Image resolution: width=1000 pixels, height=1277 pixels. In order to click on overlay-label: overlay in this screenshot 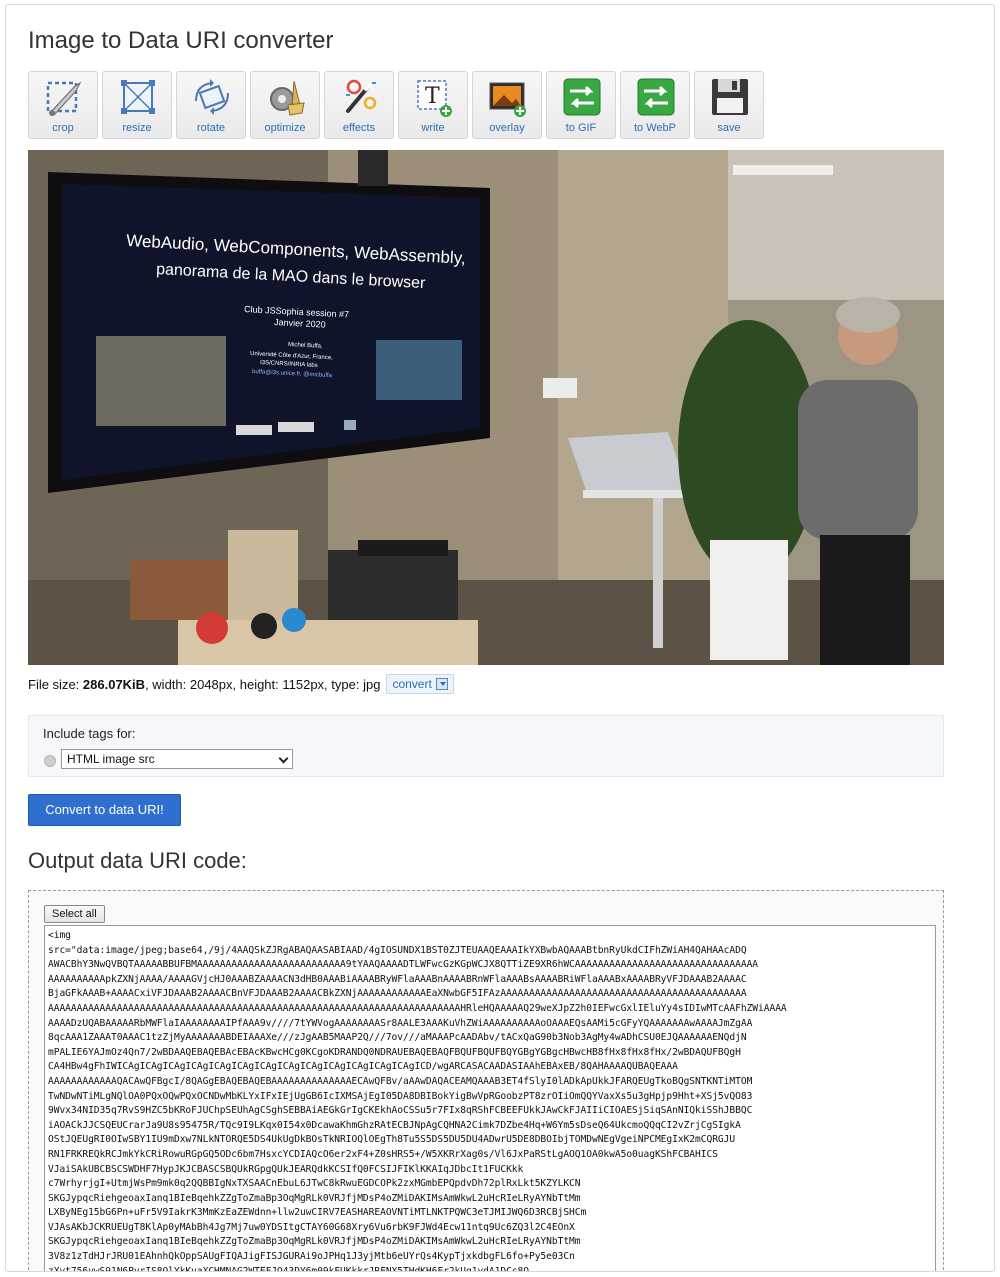, I will do `click(507, 128)`.